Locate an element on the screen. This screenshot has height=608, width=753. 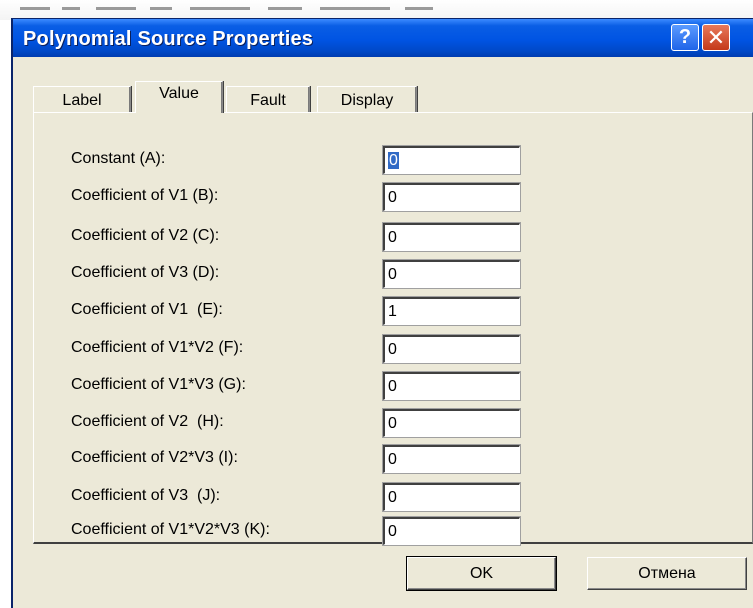
coefficient-d-input: 0 is located at coordinates (451, 274).